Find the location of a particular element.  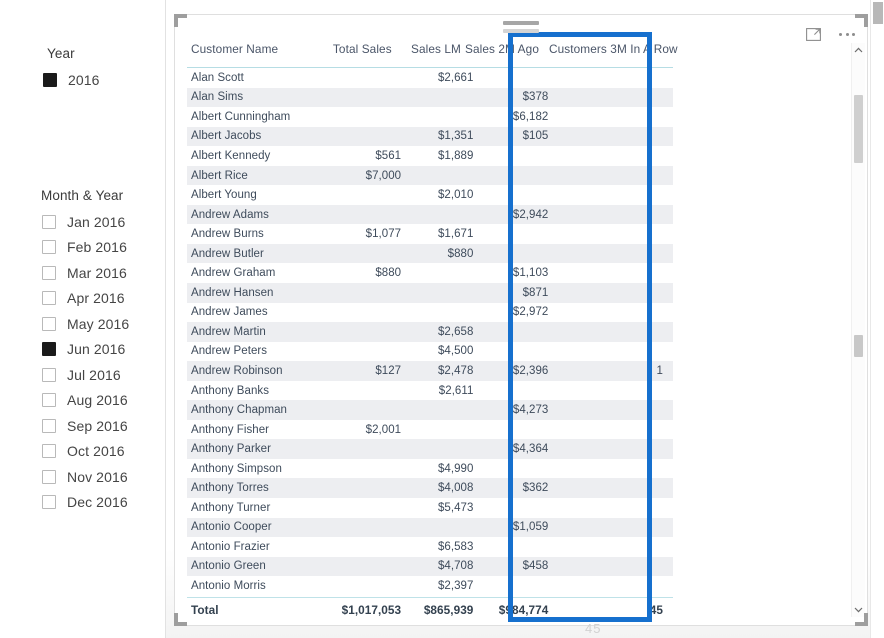

cell-customers-3m: 1 is located at coordinates (659, 370).